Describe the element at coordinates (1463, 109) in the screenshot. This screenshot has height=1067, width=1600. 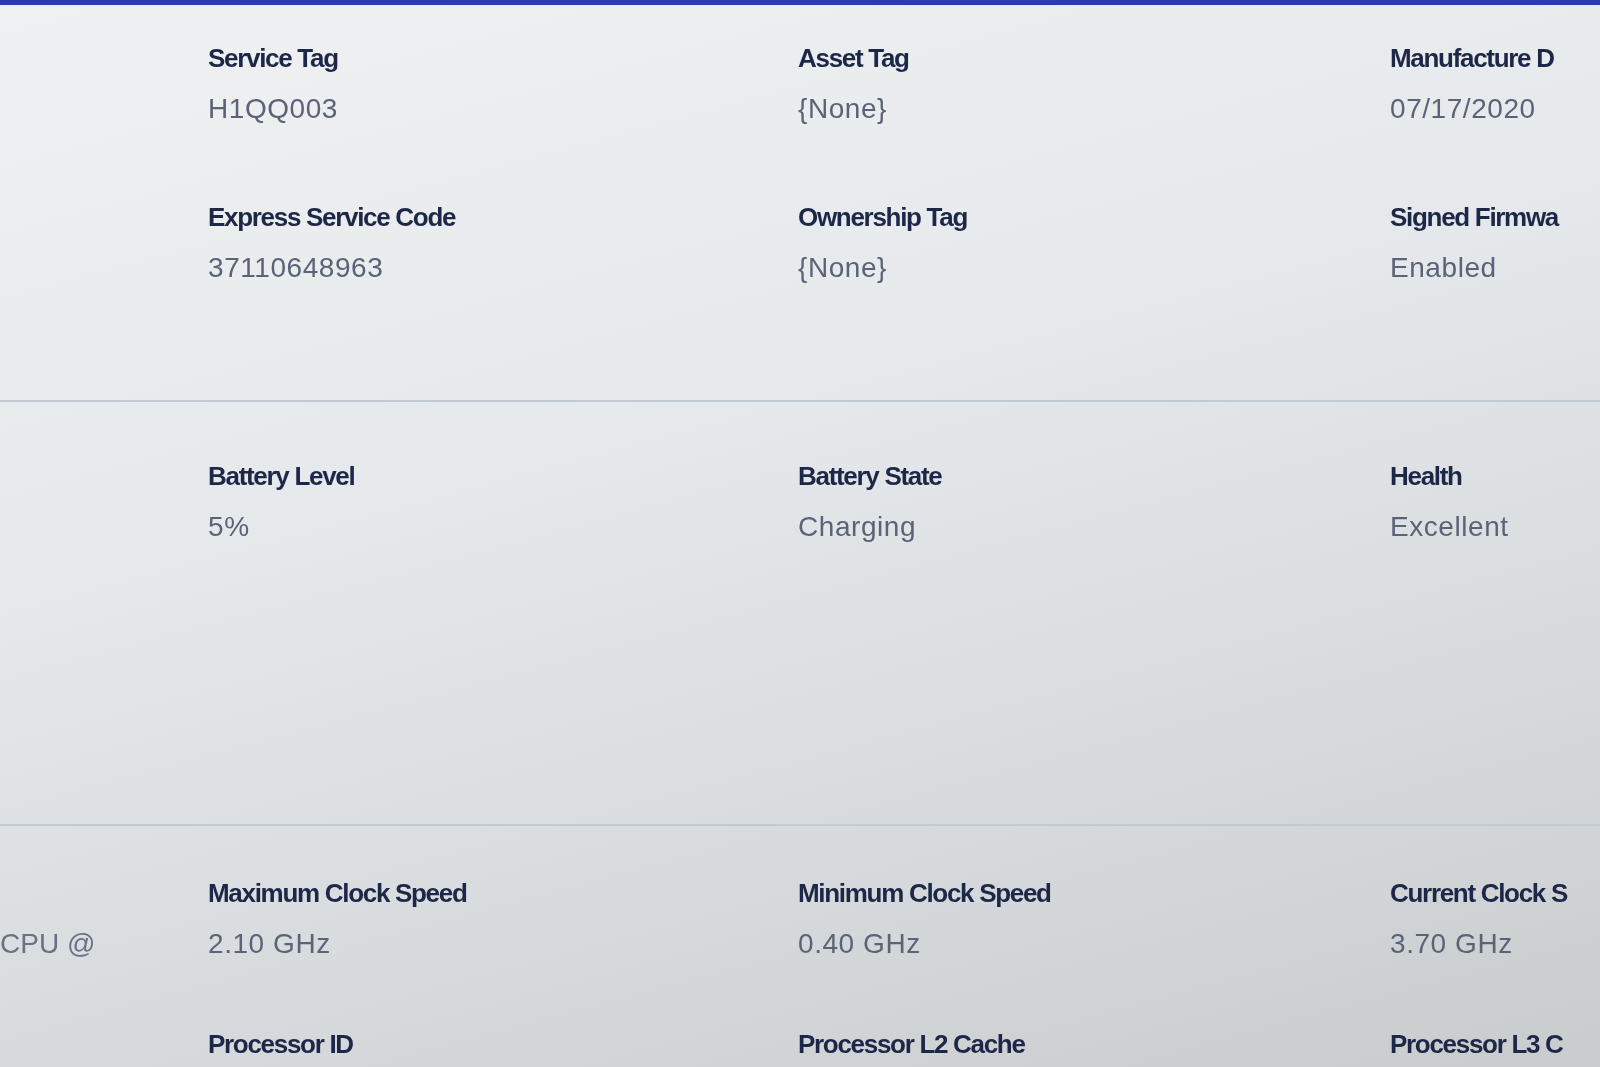
I see `field-value: 07/17/2020` at that location.